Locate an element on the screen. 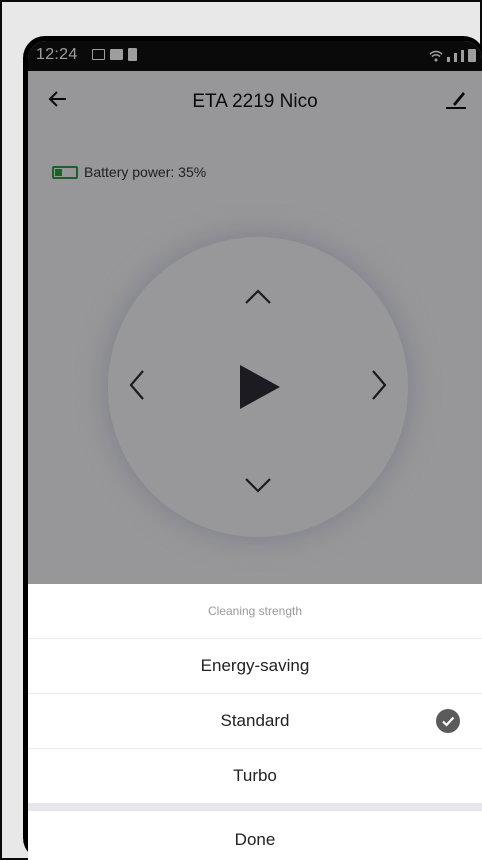  option-label: Energy-saving is located at coordinates (255, 665).